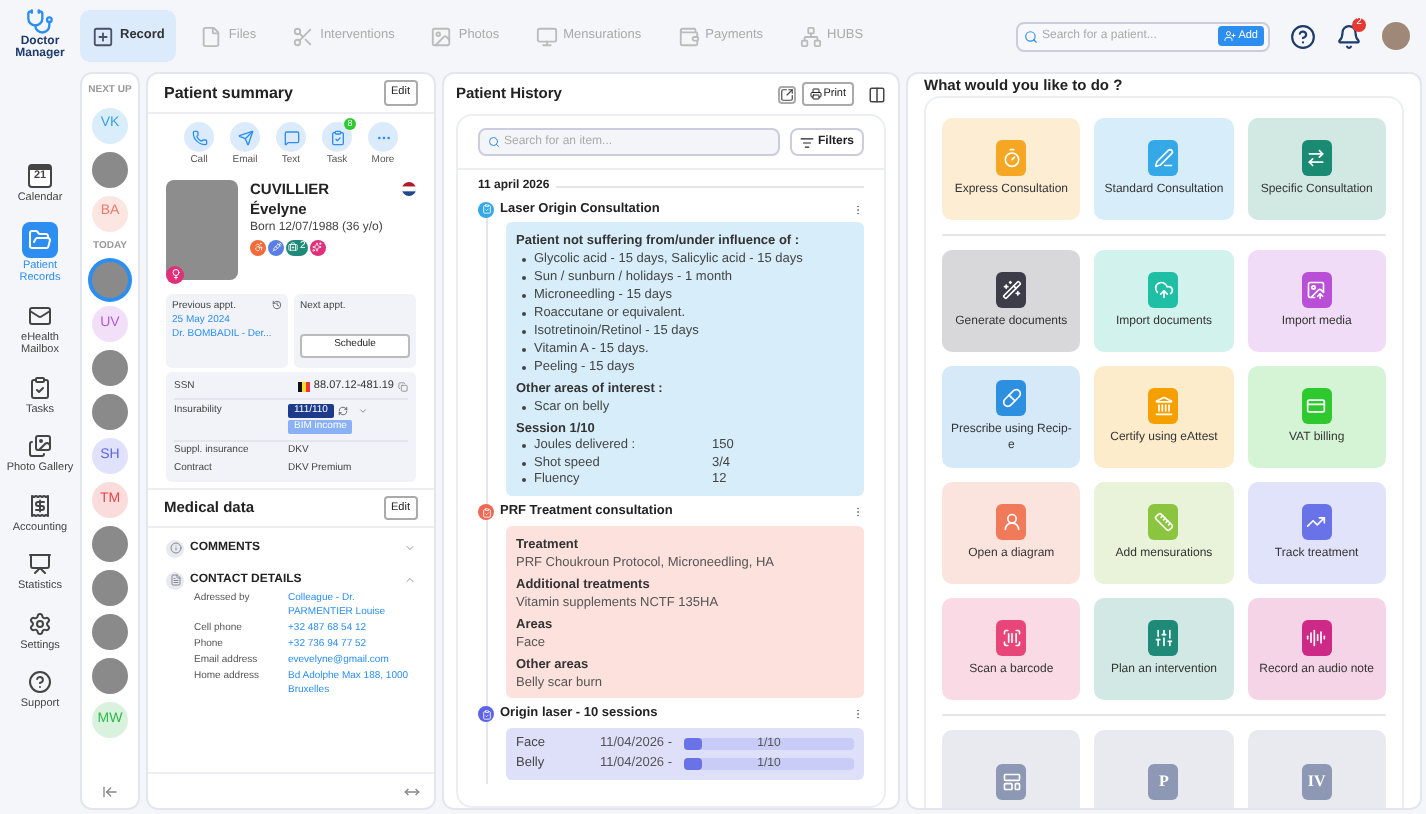  What do you see at coordinates (228, 93) in the screenshot?
I see `panel-title: Patient summary` at bounding box center [228, 93].